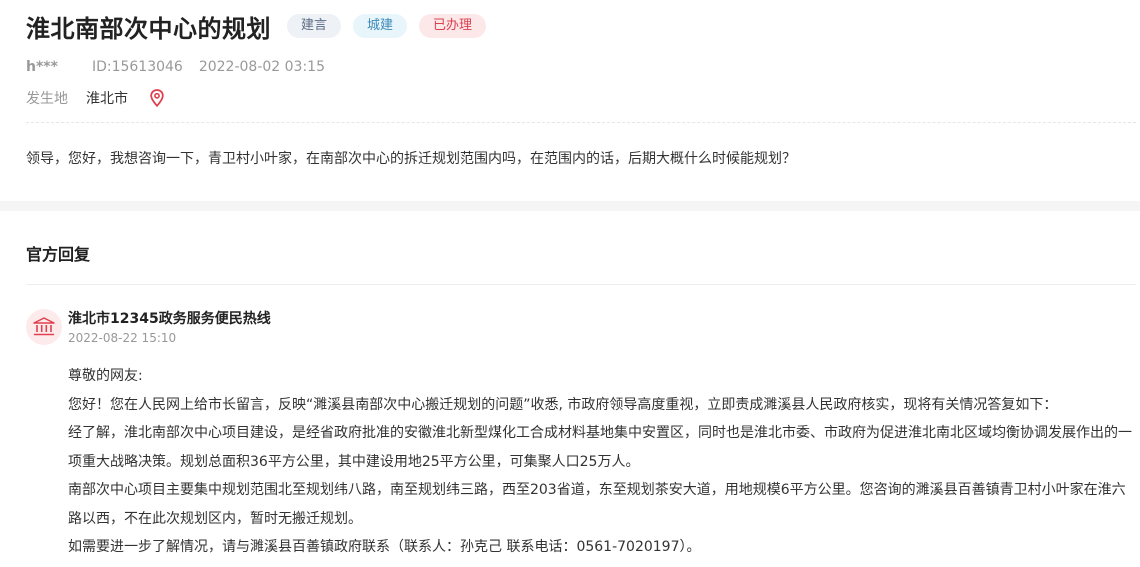  Describe the element at coordinates (453, 26) in the screenshot. I see `status-badge: 已办理` at that location.